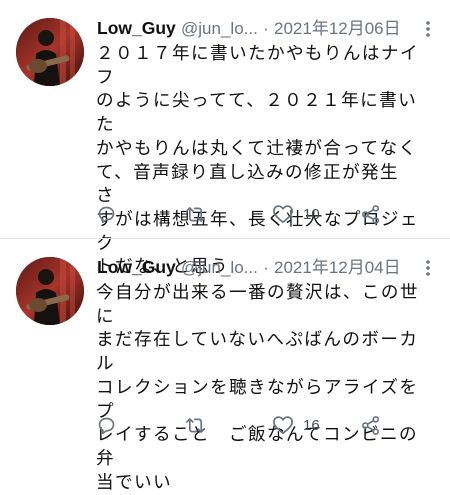 This screenshot has width=450, height=495. I want to click on like-count: 16, so click(311, 425).